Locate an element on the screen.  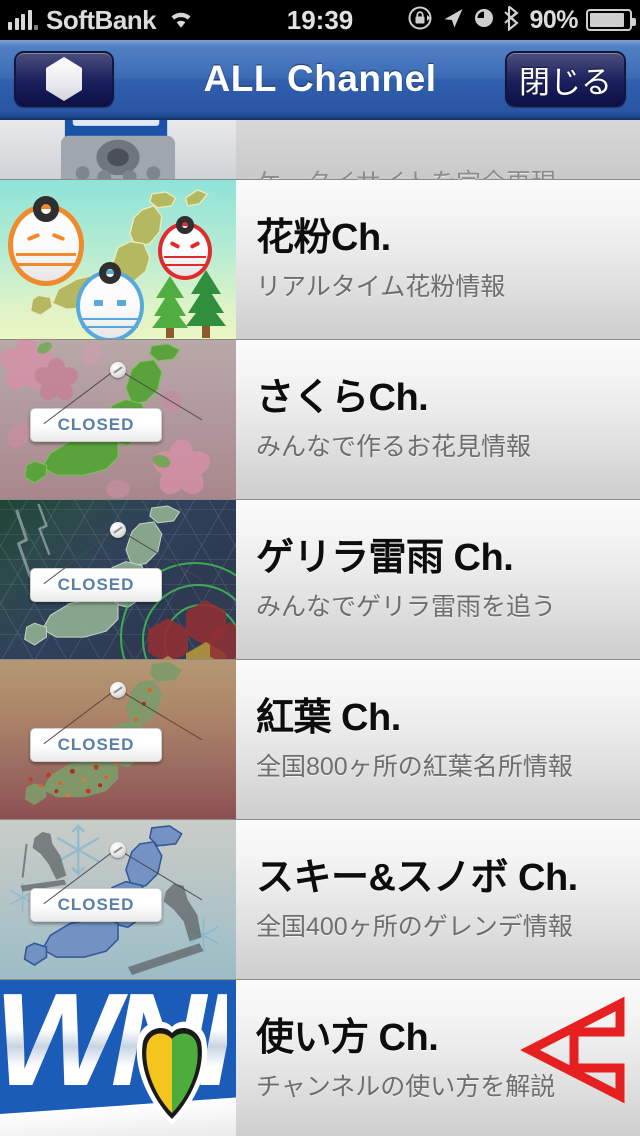
list-item-title: 紅葉 Ch. is located at coordinates (328, 717).